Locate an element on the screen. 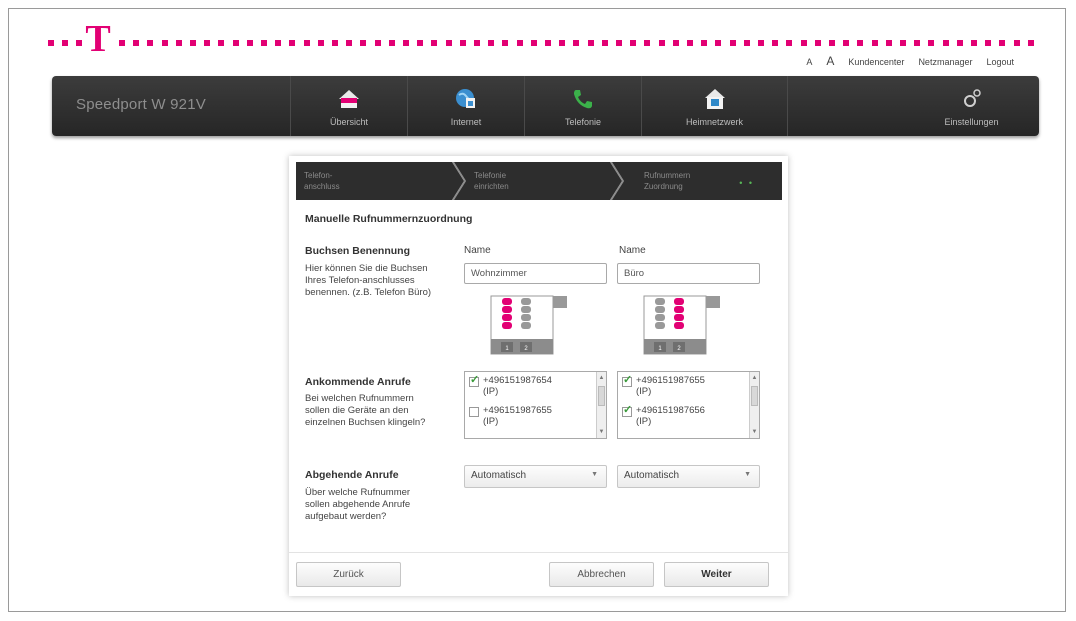  step-telefonie-einrichten: Telefonie einrichten is located at coordinates (539, 181).